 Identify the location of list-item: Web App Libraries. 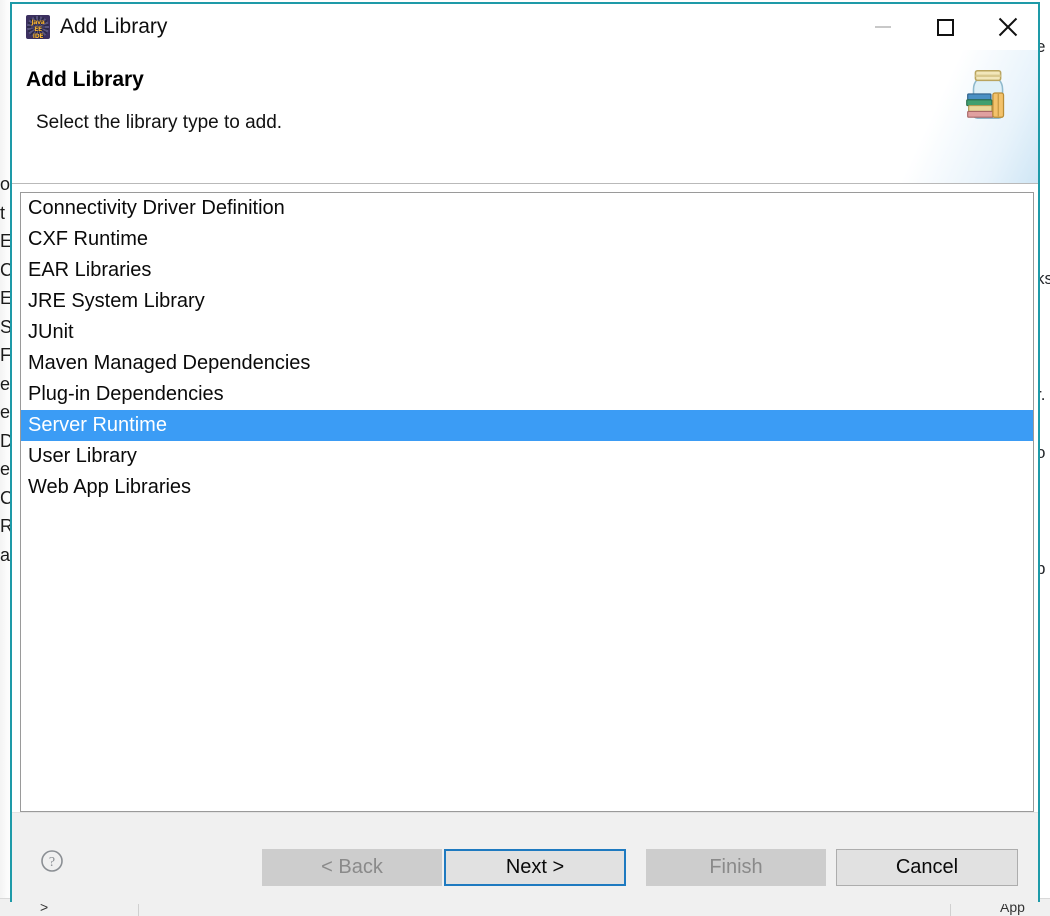
(527, 487).